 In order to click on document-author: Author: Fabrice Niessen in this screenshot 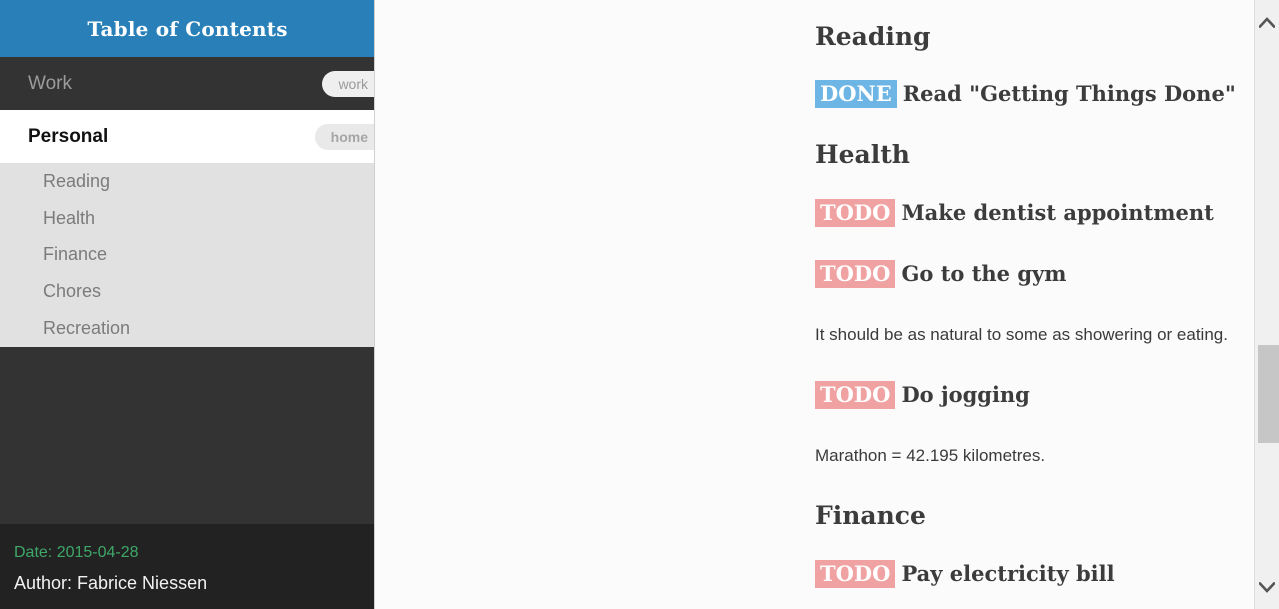, I will do `click(111, 583)`.